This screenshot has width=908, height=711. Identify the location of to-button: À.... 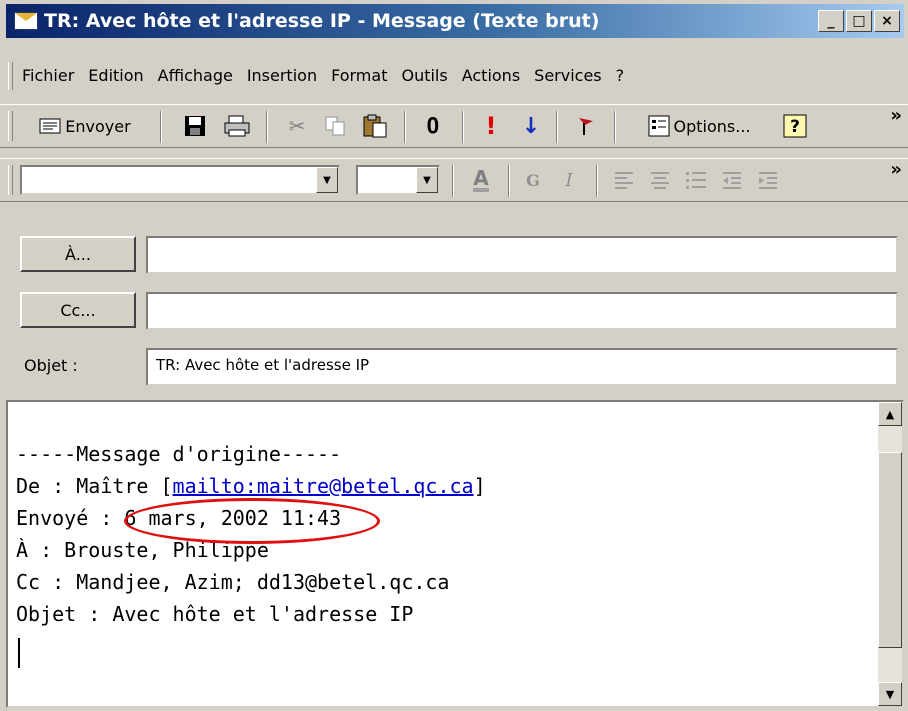
(78, 254).